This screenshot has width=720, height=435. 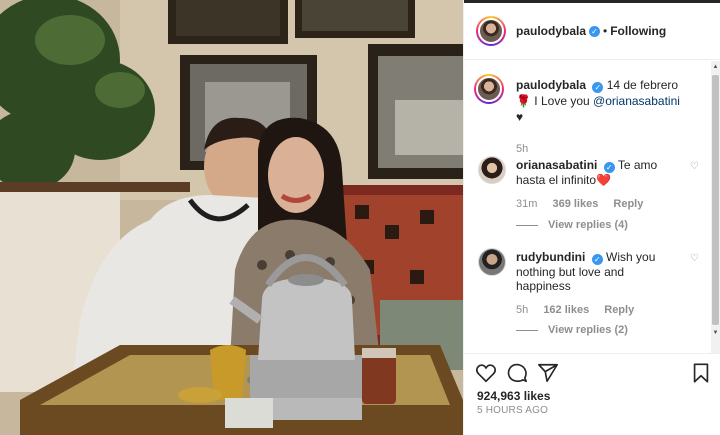 What do you see at coordinates (566, 310) in the screenshot?
I see `comment-likes: 162 likes` at bounding box center [566, 310].